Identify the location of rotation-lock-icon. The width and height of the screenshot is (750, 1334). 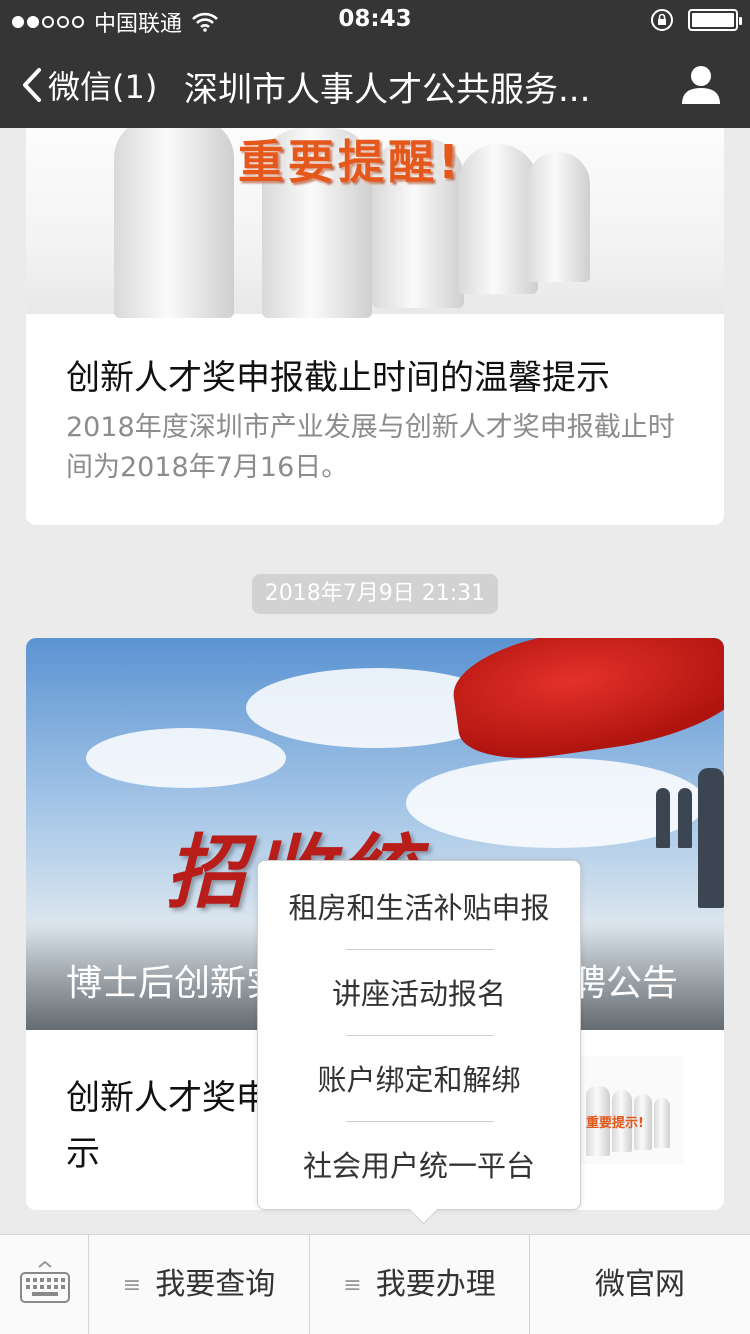
(662, 20).